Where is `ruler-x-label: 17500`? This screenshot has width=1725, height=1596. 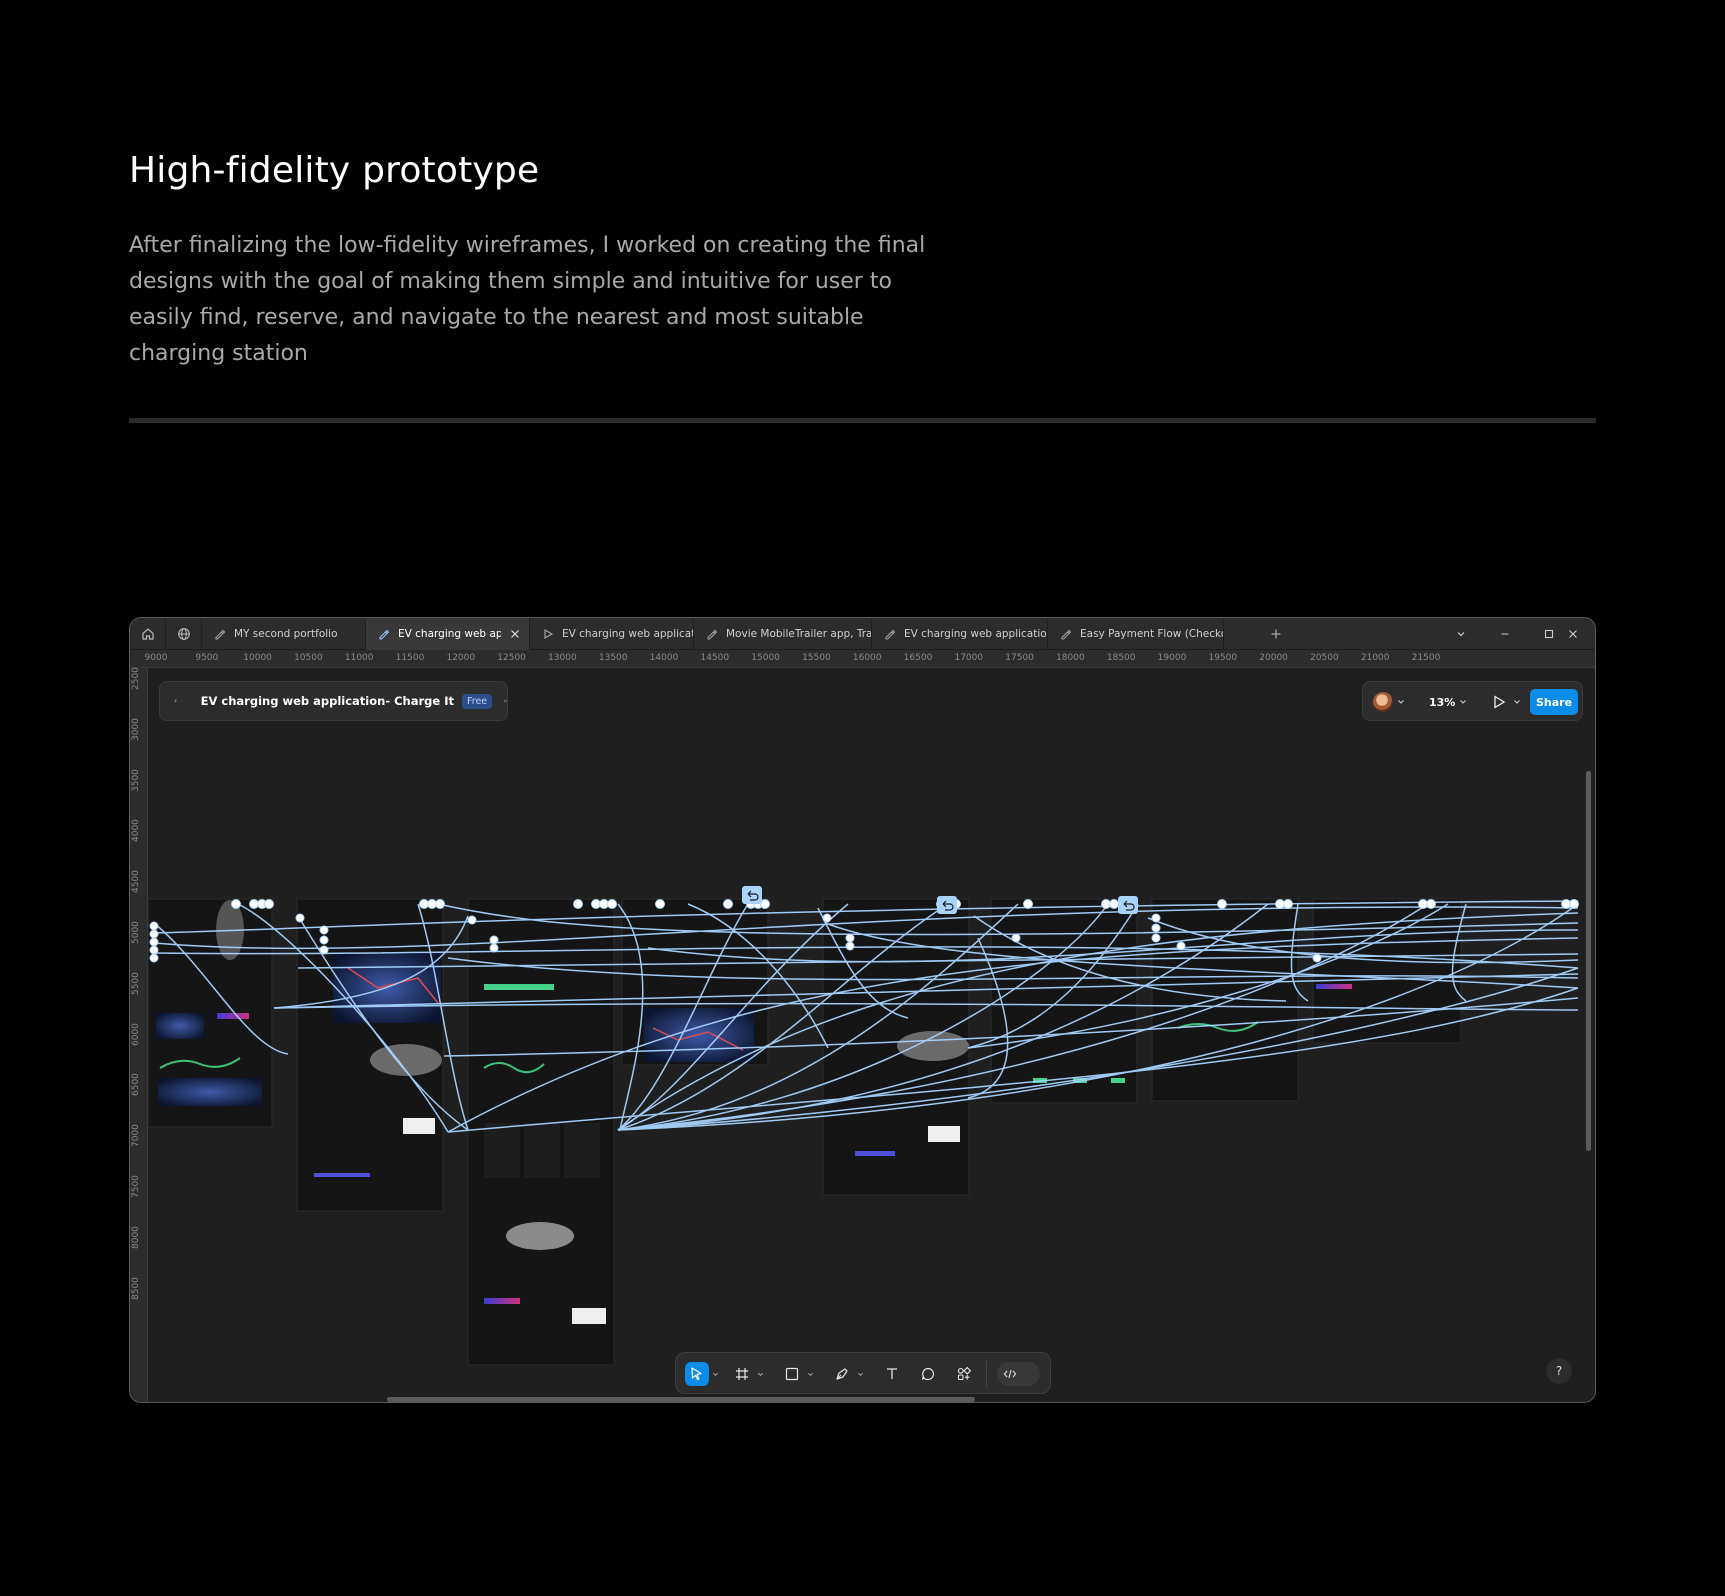 ruler-x-label: 17500 is located at coordinates (1019, 658).